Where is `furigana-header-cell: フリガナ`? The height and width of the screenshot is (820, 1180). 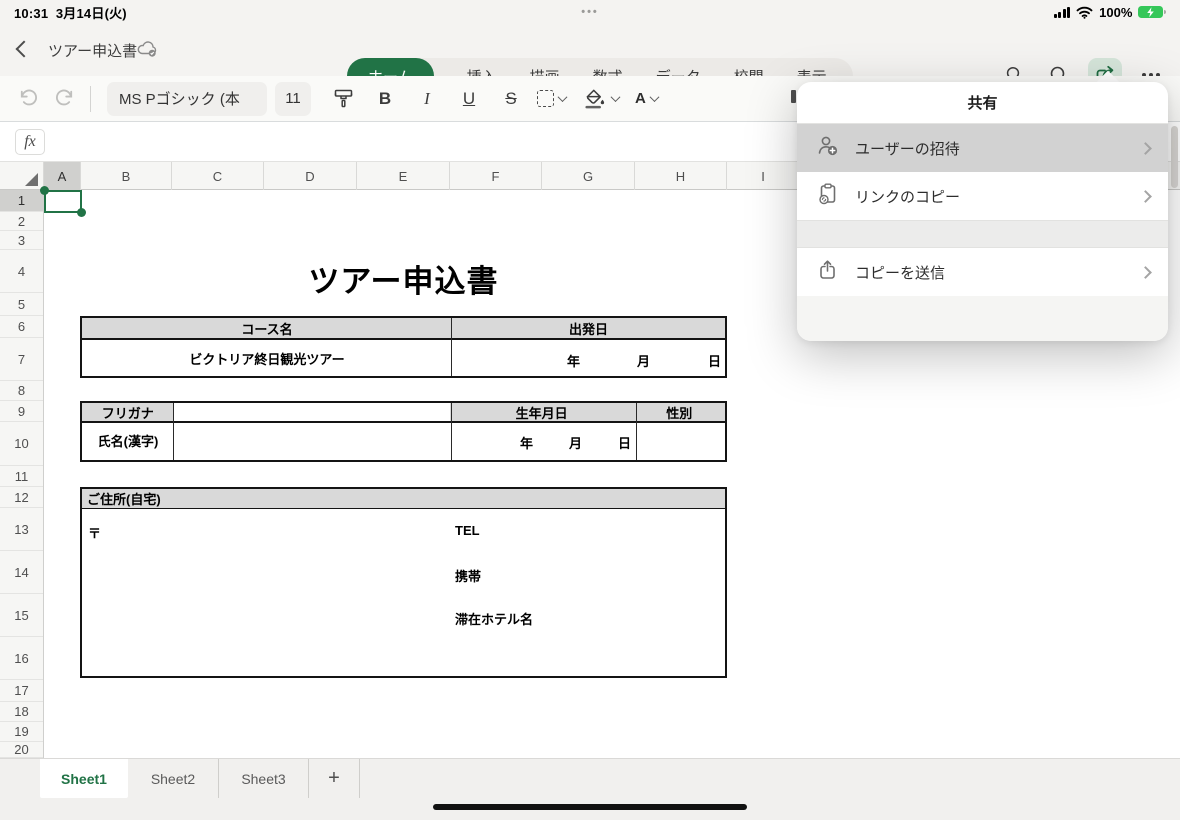 furigana-header-cell: フリガナ is located at coordinates (128, 412).